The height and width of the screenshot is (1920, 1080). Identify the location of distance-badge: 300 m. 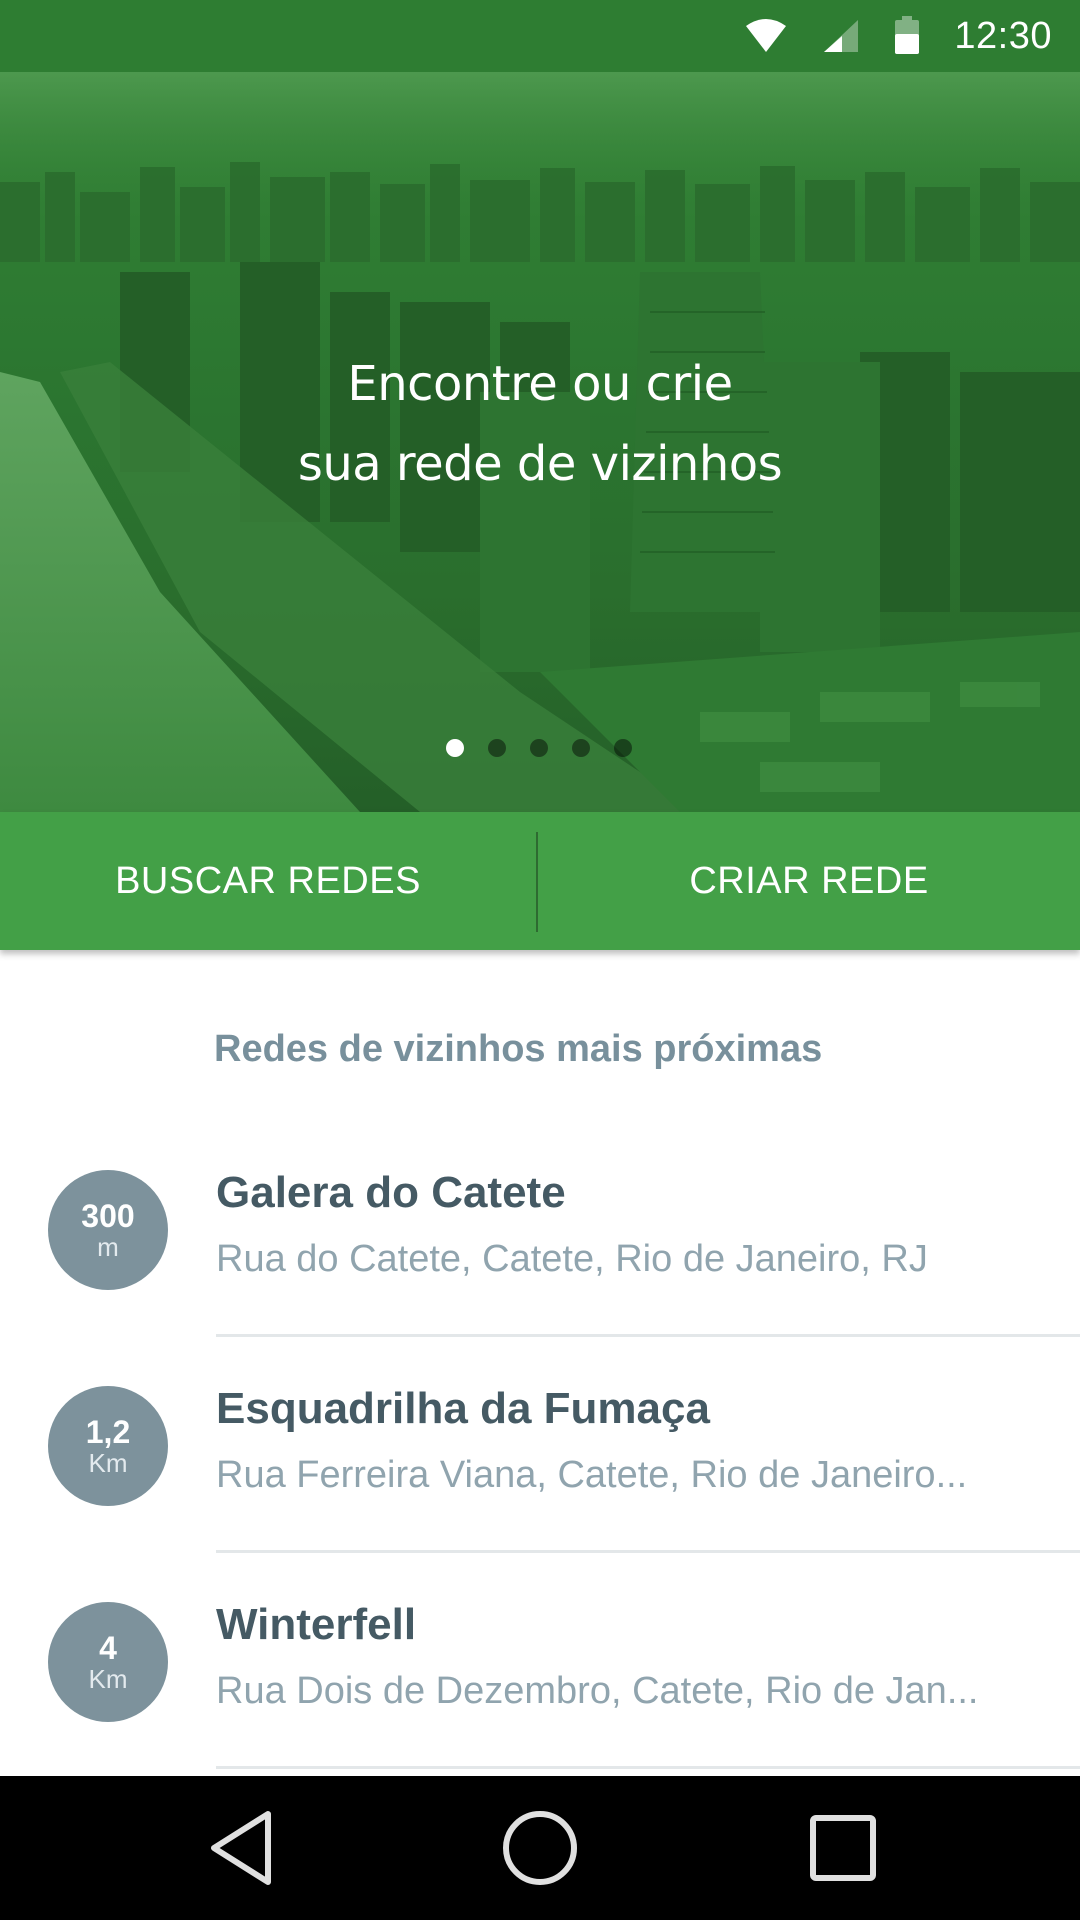
(108, 1230).